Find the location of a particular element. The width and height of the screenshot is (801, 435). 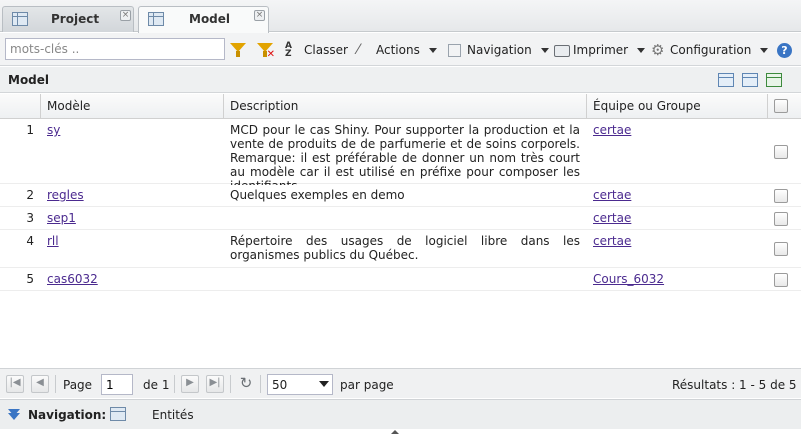

last-page-button: ▶| is located at coordinates (215, 384).